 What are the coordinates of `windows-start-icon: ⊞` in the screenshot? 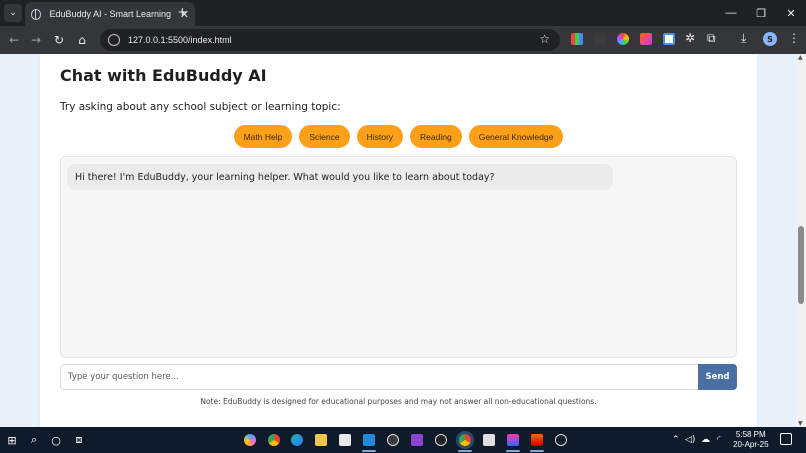 It's located at (12, 440).